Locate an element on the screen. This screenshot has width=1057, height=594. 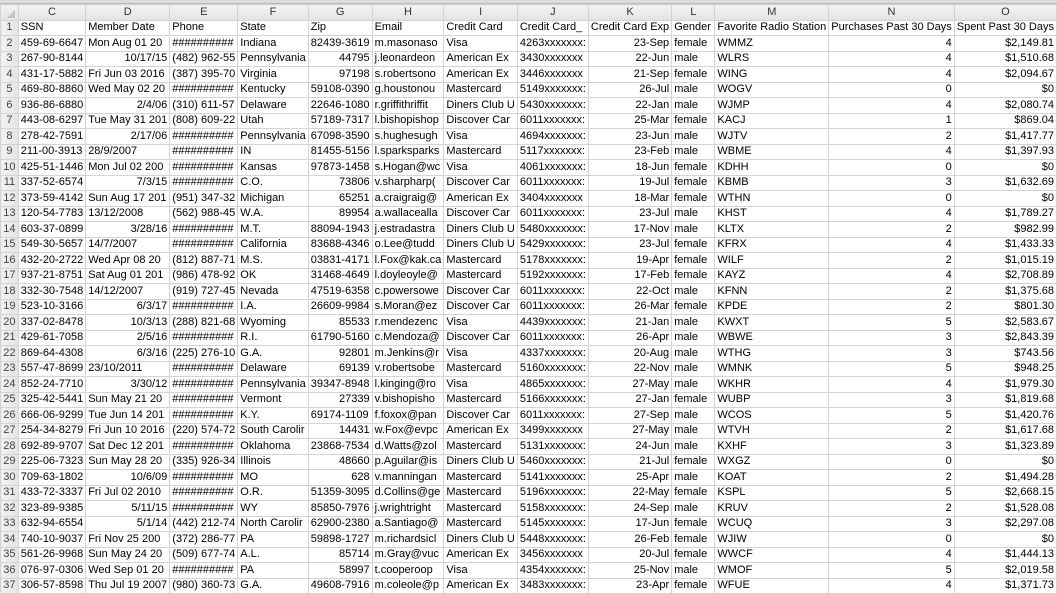
cell-credit-card-number: 5145xxxxxxx: is located at coordinates (552, 523).